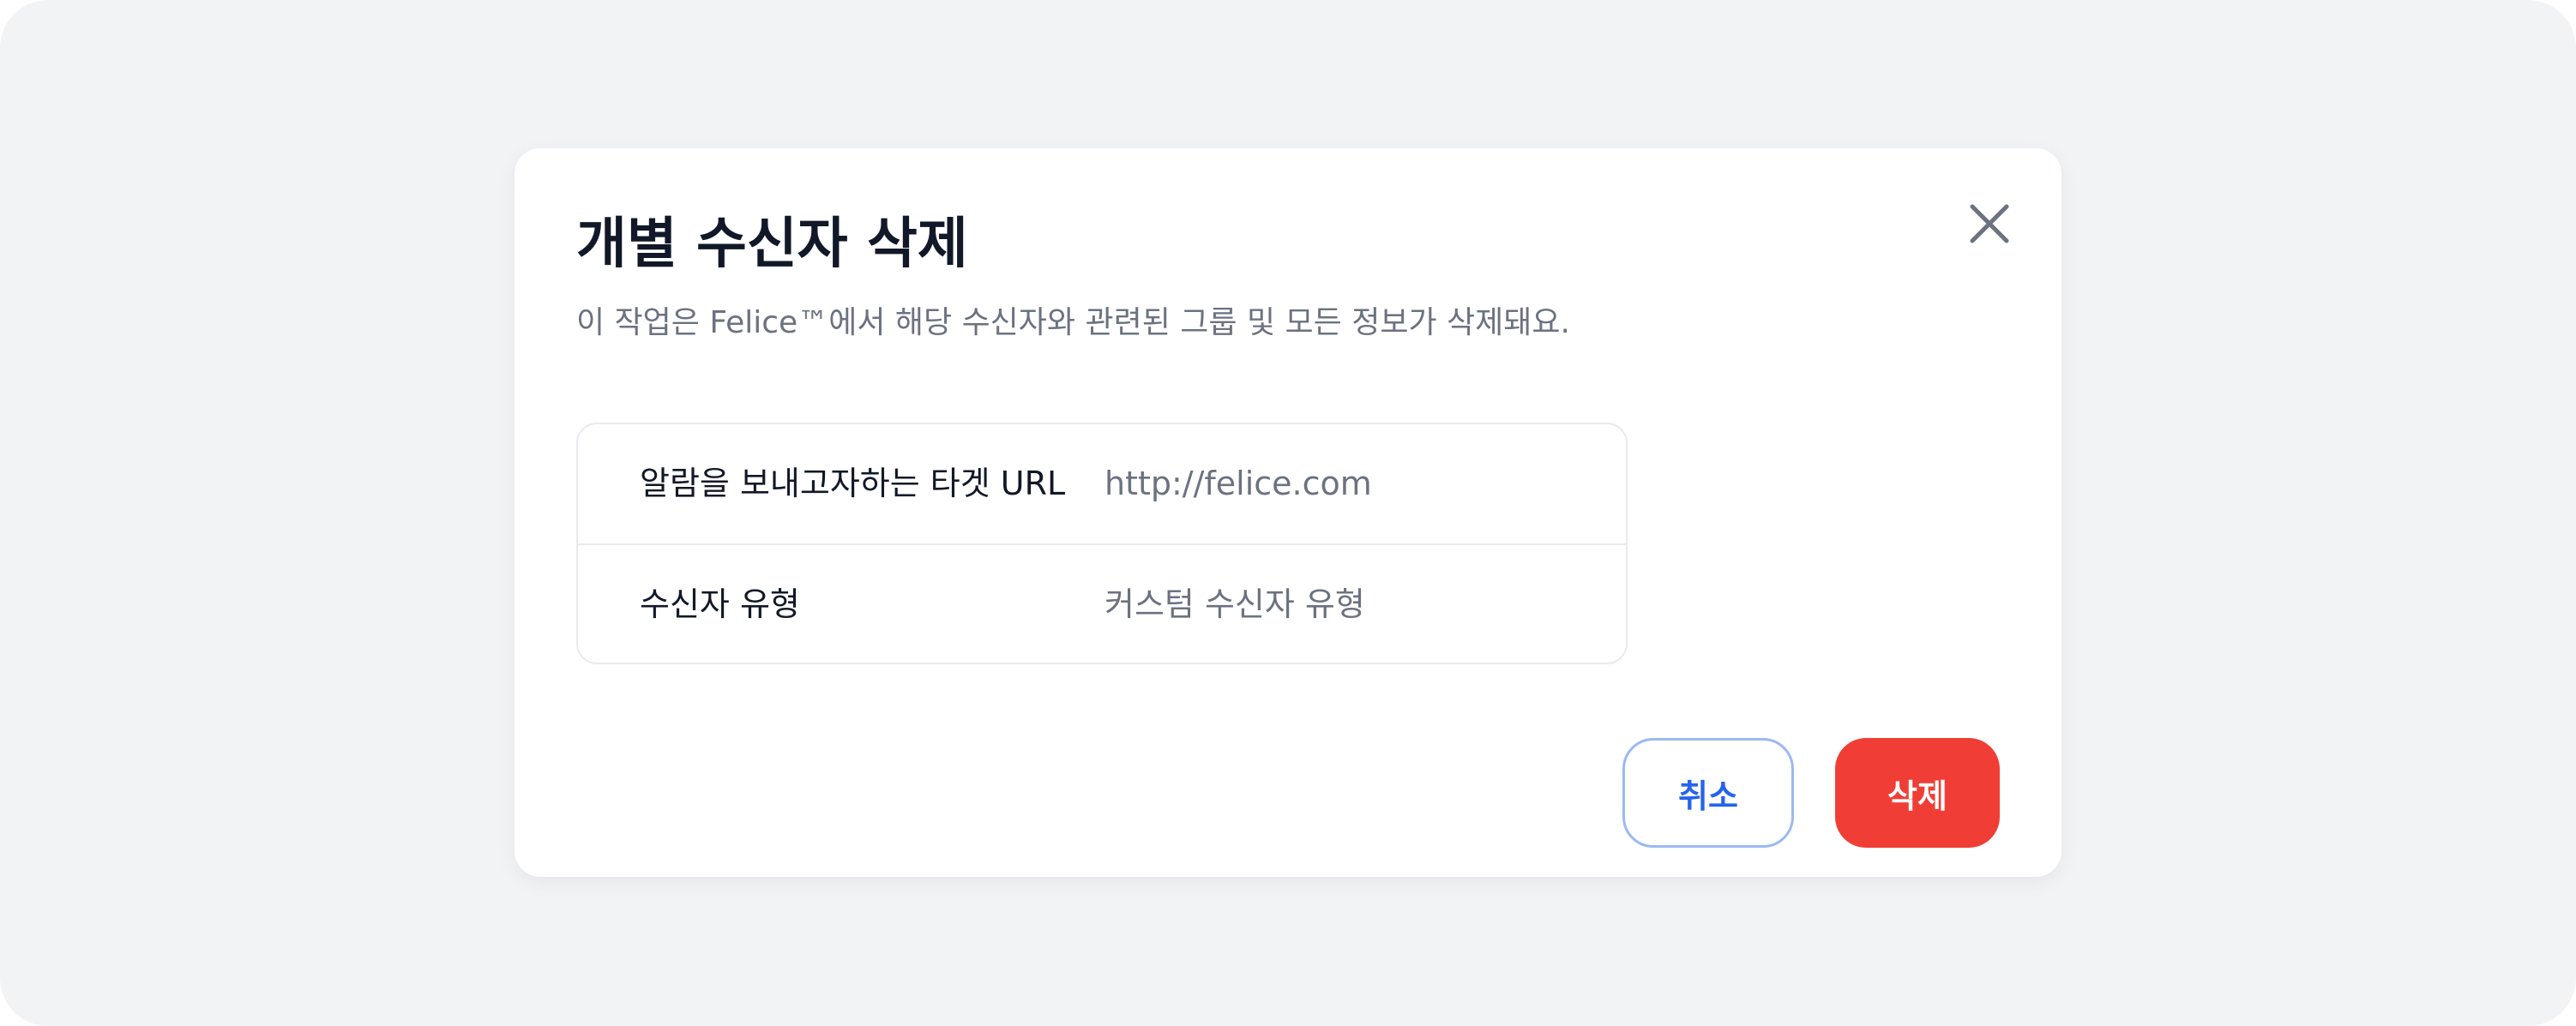 This screenshot has width=2576, height=1026. What do you see at coordinates (1238, 483) in the screenshot?
I see `target-url-value: http://felice.com` at bounding box center [1238, 483].